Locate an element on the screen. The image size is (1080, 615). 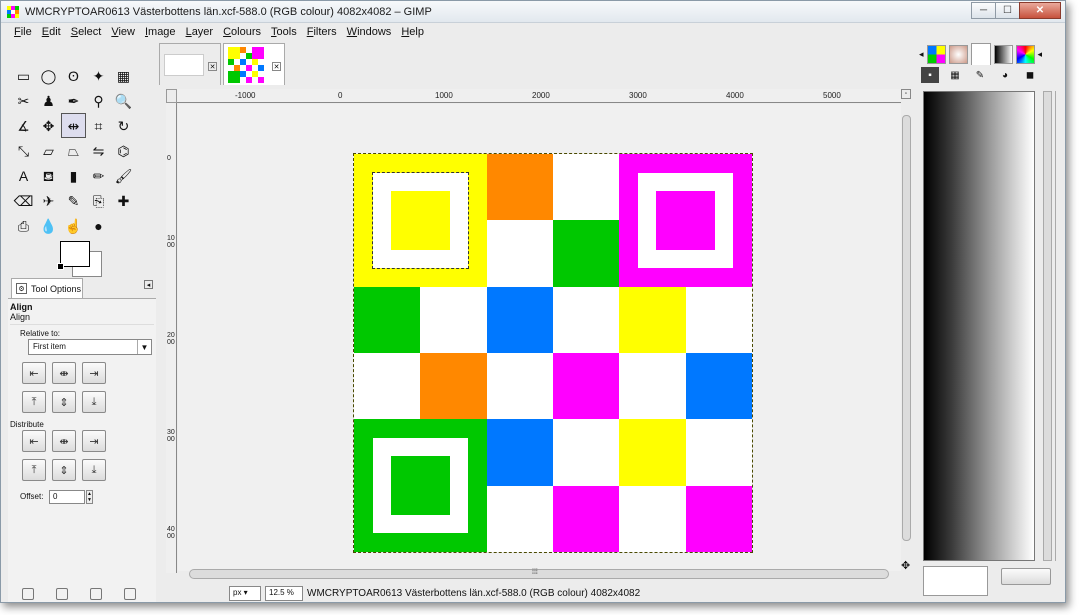
rotate-icon: ↻ is located at coordinates (123, 125).